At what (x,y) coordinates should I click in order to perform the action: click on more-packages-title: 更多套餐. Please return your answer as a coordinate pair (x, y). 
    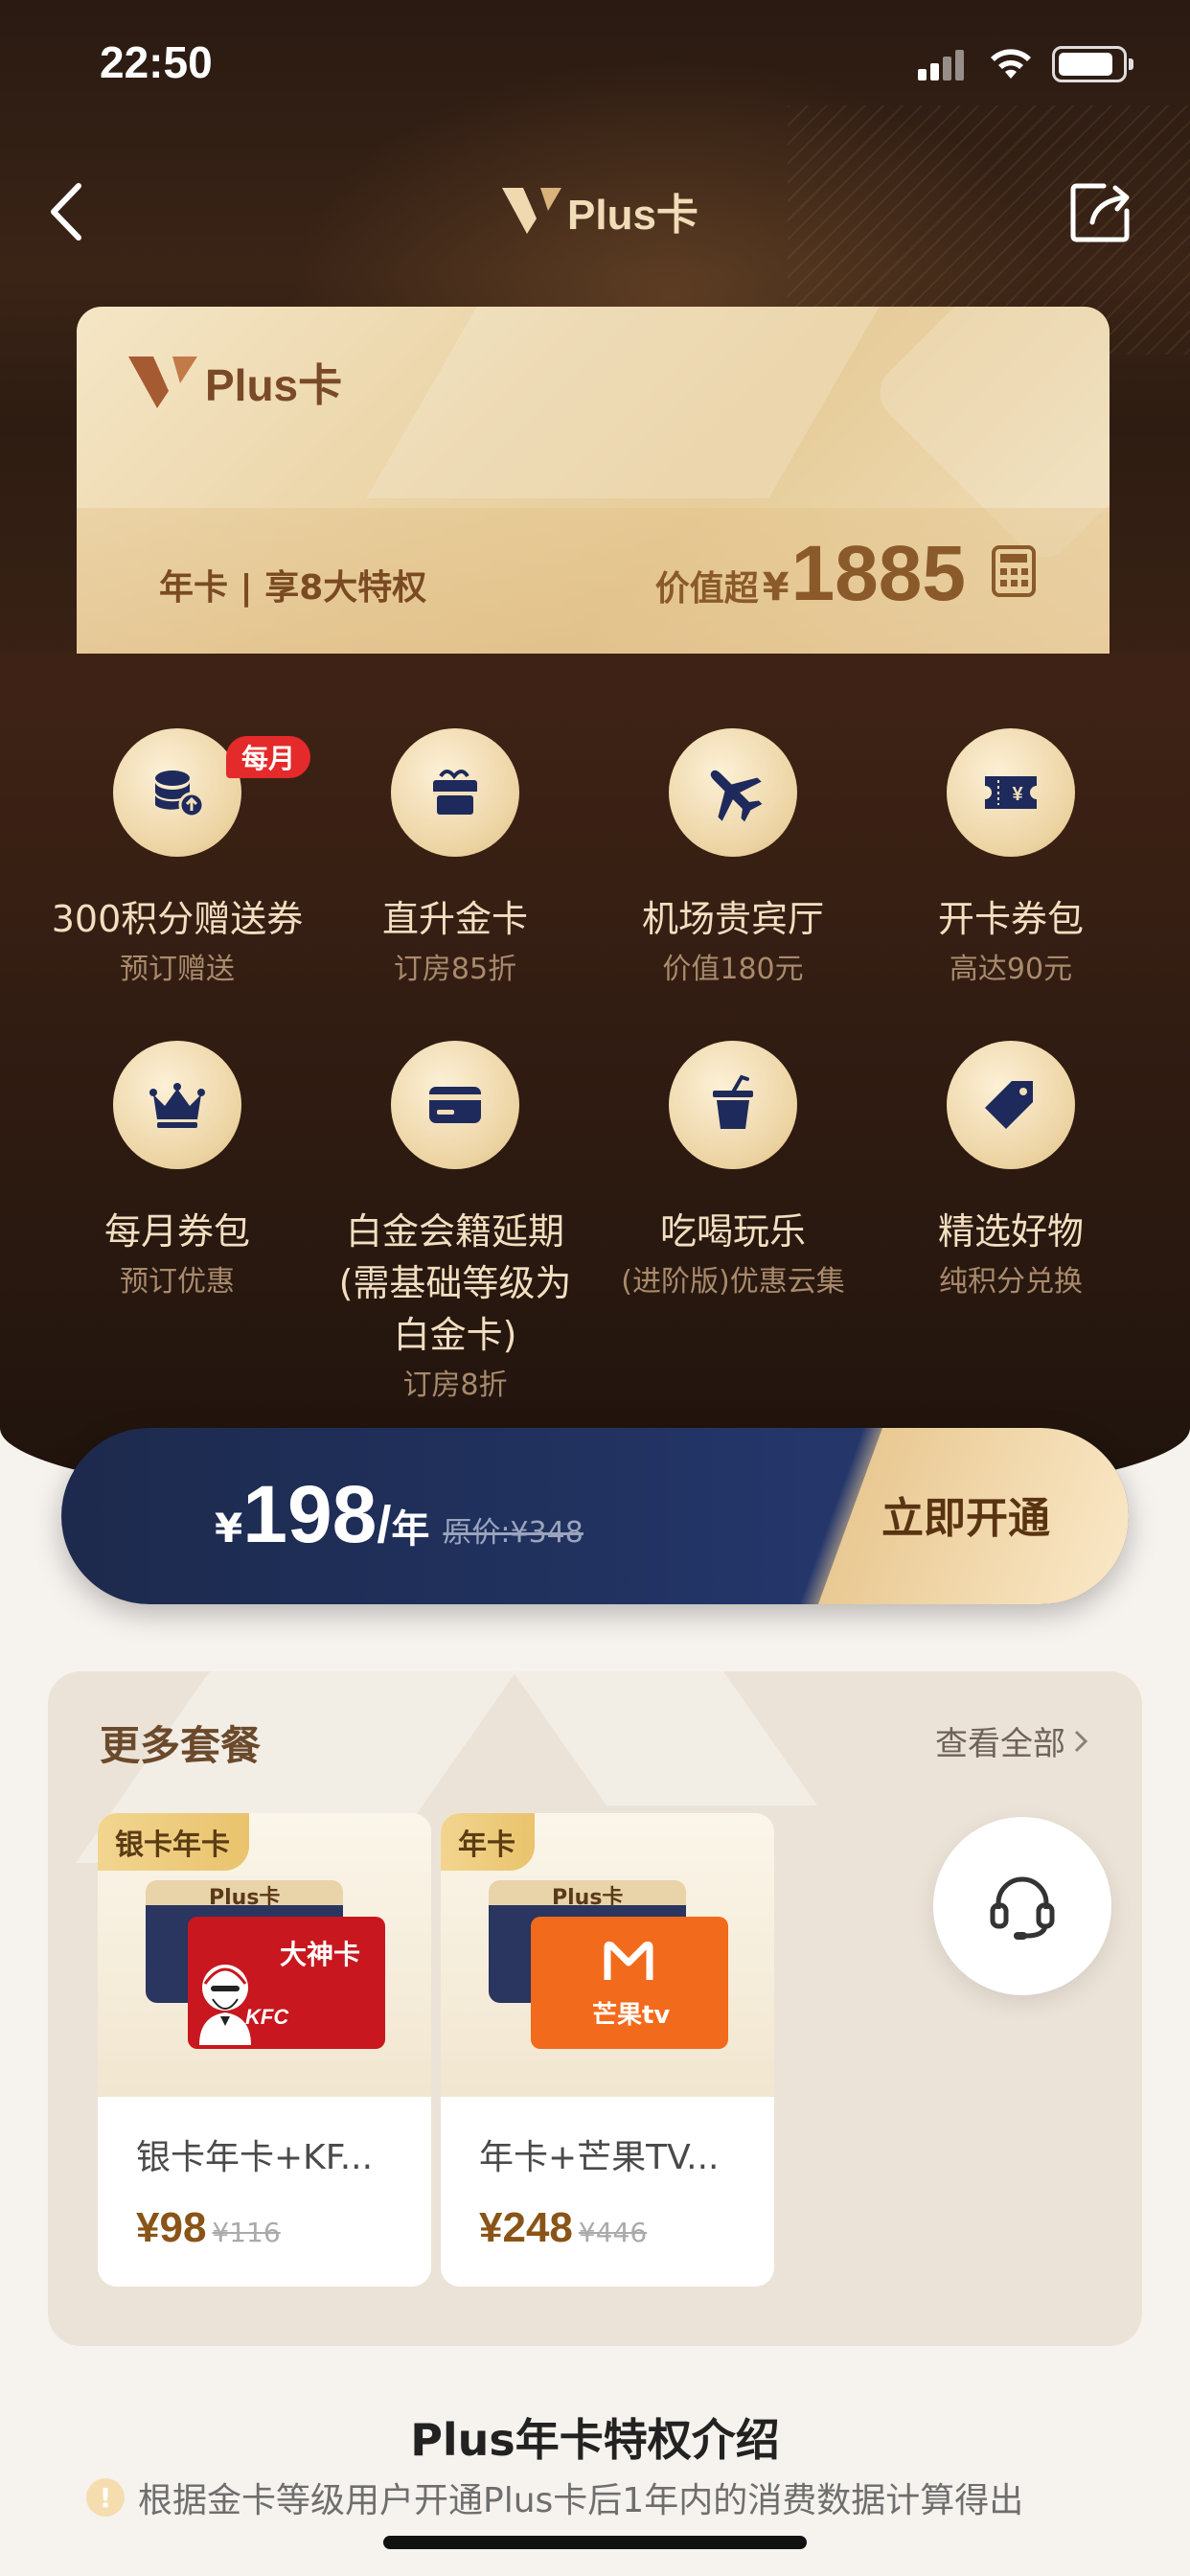
    Looking at the image, I should click on (181, 1745).